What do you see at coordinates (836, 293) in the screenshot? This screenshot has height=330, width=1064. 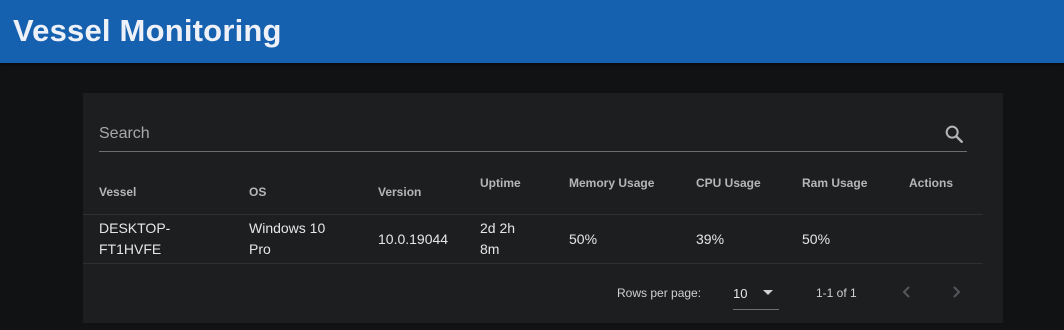 I see `pagination-range: 1-1 of 1` at bounding box center [836, 293].